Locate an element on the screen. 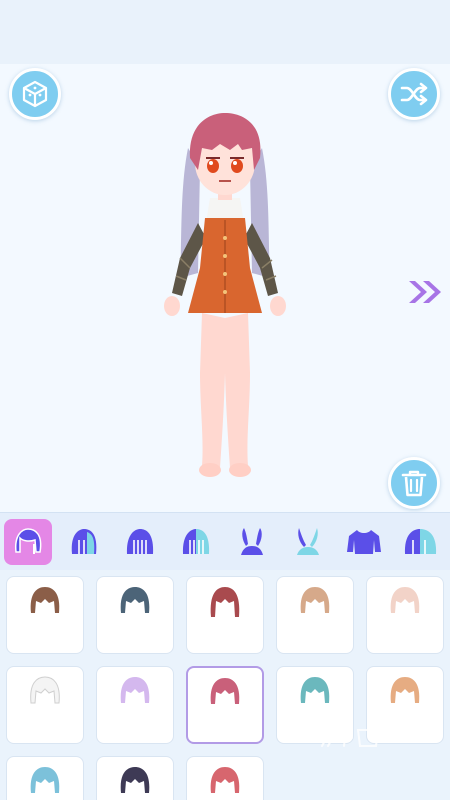 The height and width of the screenshot is (800, 450). category-tab-bar is located at coordinates (225, 541).